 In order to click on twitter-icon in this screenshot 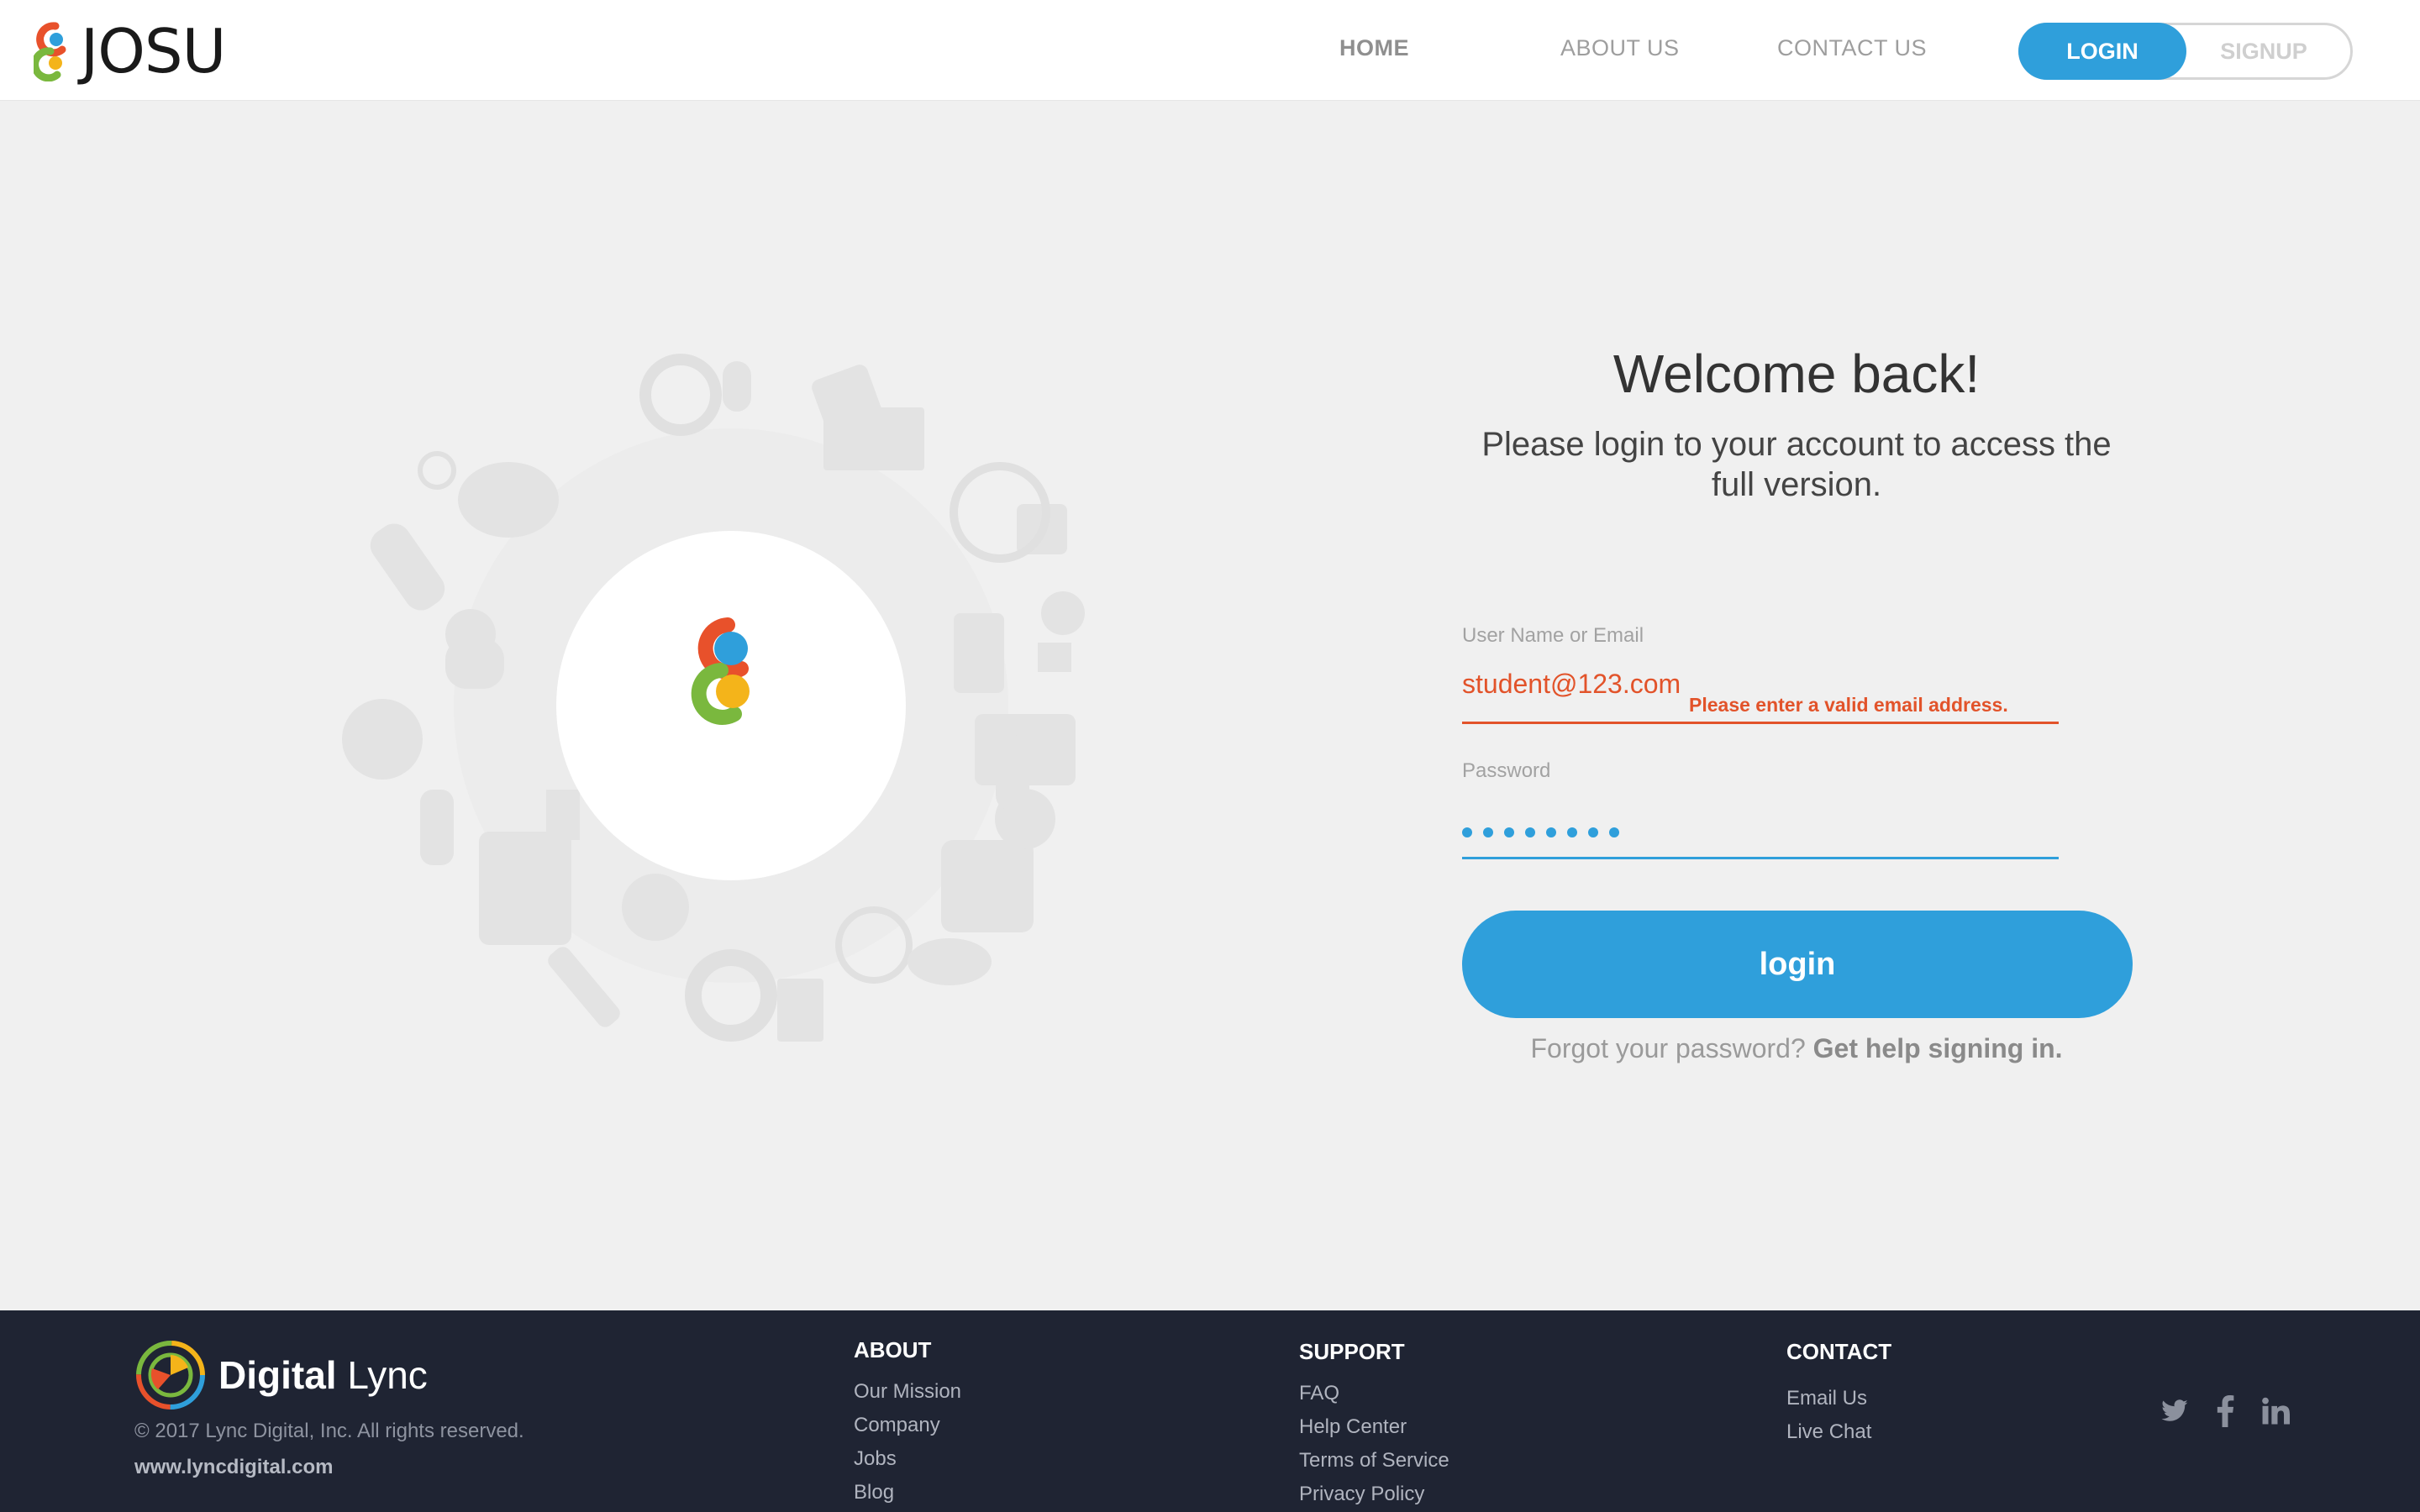, I will do `click(2174, 1411)`.